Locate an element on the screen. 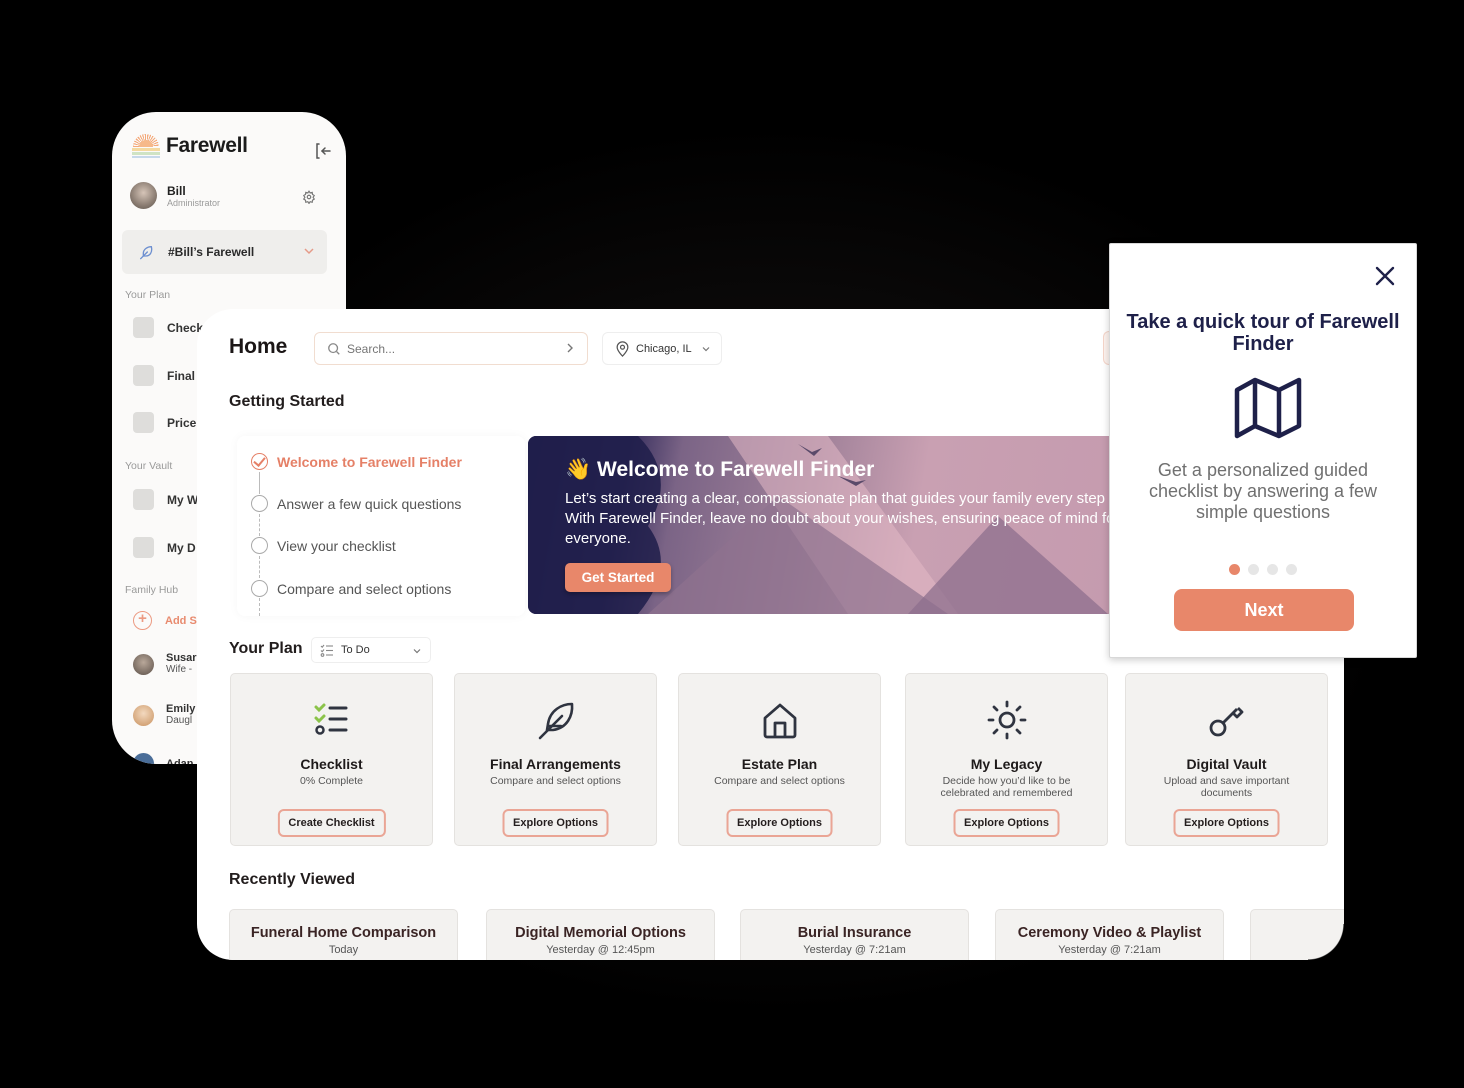  recently-viewed-title: Recently Viewed is located at coordinates (292, 879).